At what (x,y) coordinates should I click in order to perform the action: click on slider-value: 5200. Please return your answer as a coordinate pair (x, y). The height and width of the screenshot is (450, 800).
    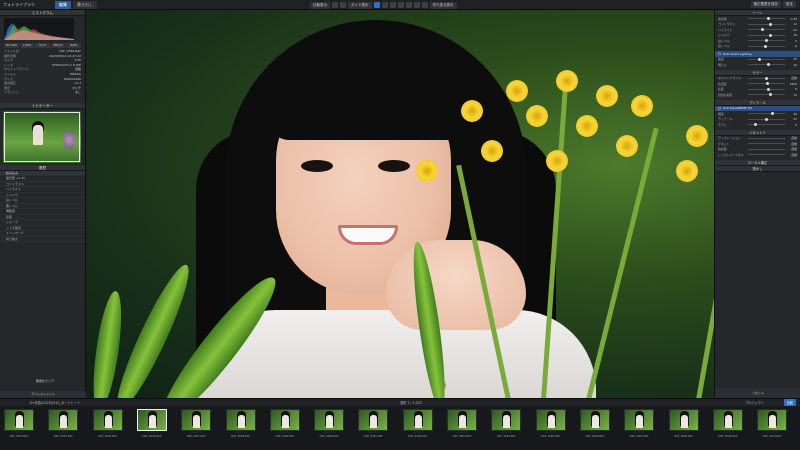
    Looking at the image, I should click on (792, 84).